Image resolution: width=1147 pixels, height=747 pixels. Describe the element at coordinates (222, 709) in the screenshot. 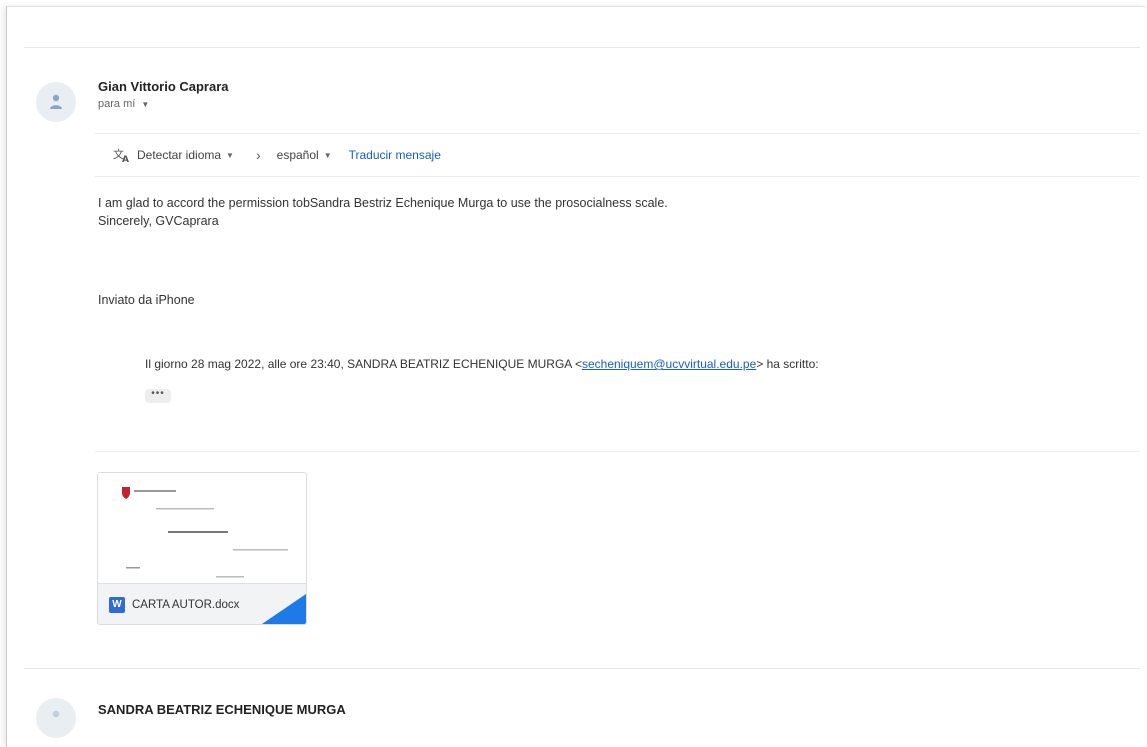

I see `next-sender-name: SANDRA BEATRIZ ECHENIQUE MURGA` at that location.